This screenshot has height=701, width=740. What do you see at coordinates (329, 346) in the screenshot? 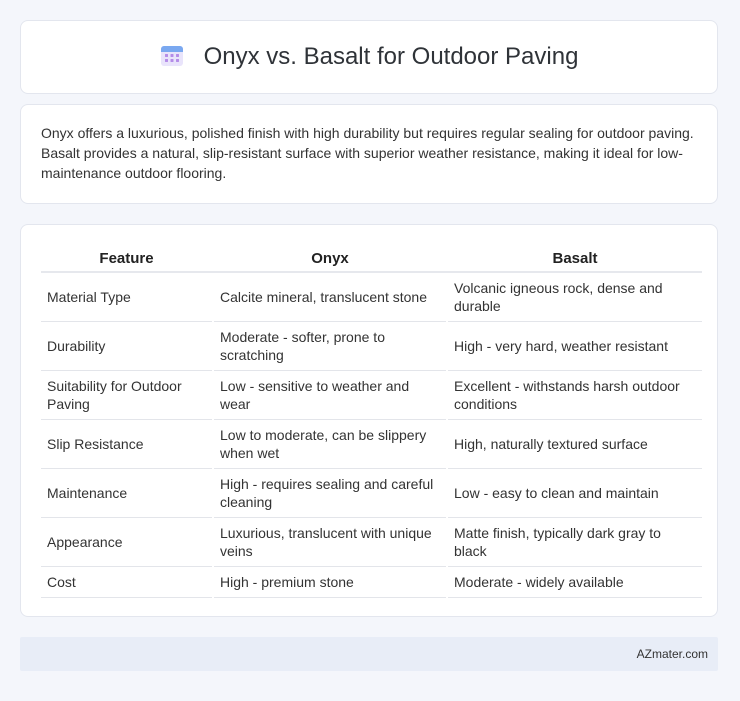
I see `onyx-cell: Moderate - softer, prone to scratching` at bounding box center [329, 346].